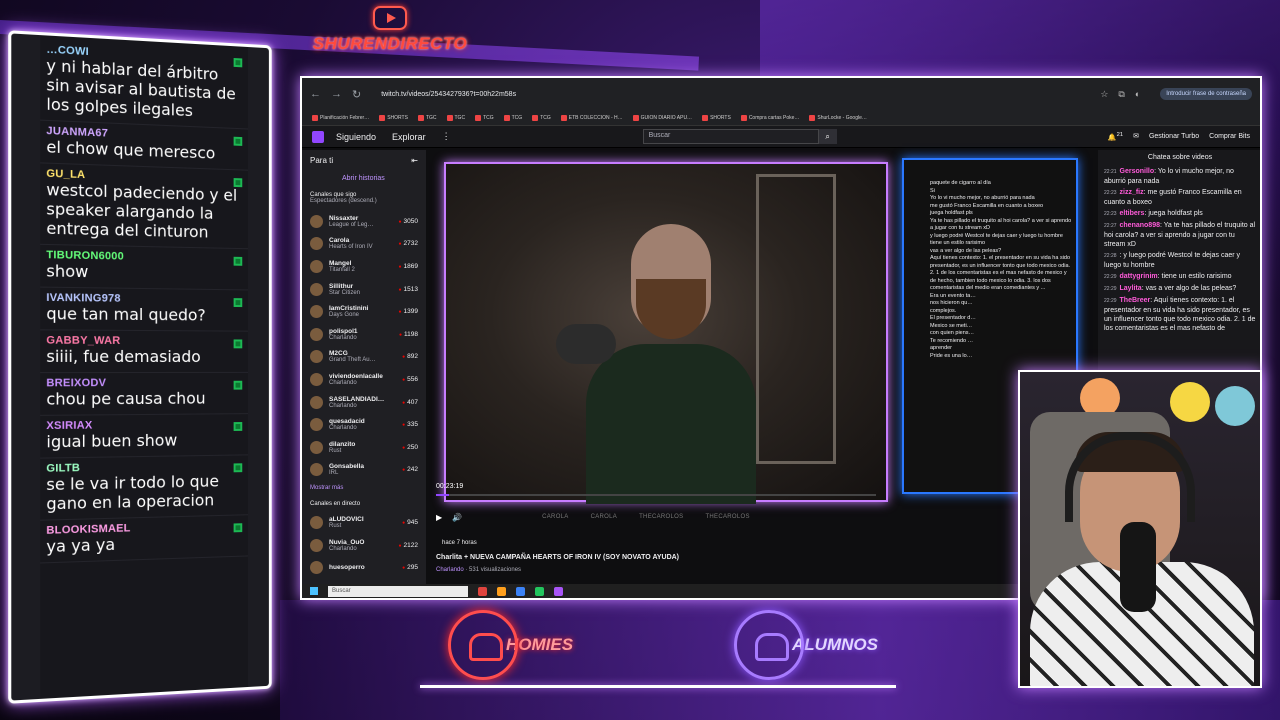 The height and width of the screenshot is (720, 1280). What do you see at coordinates (334, 473) in the screenshot?
I see `channel-game: IRL` at bounding box center [334, 473].